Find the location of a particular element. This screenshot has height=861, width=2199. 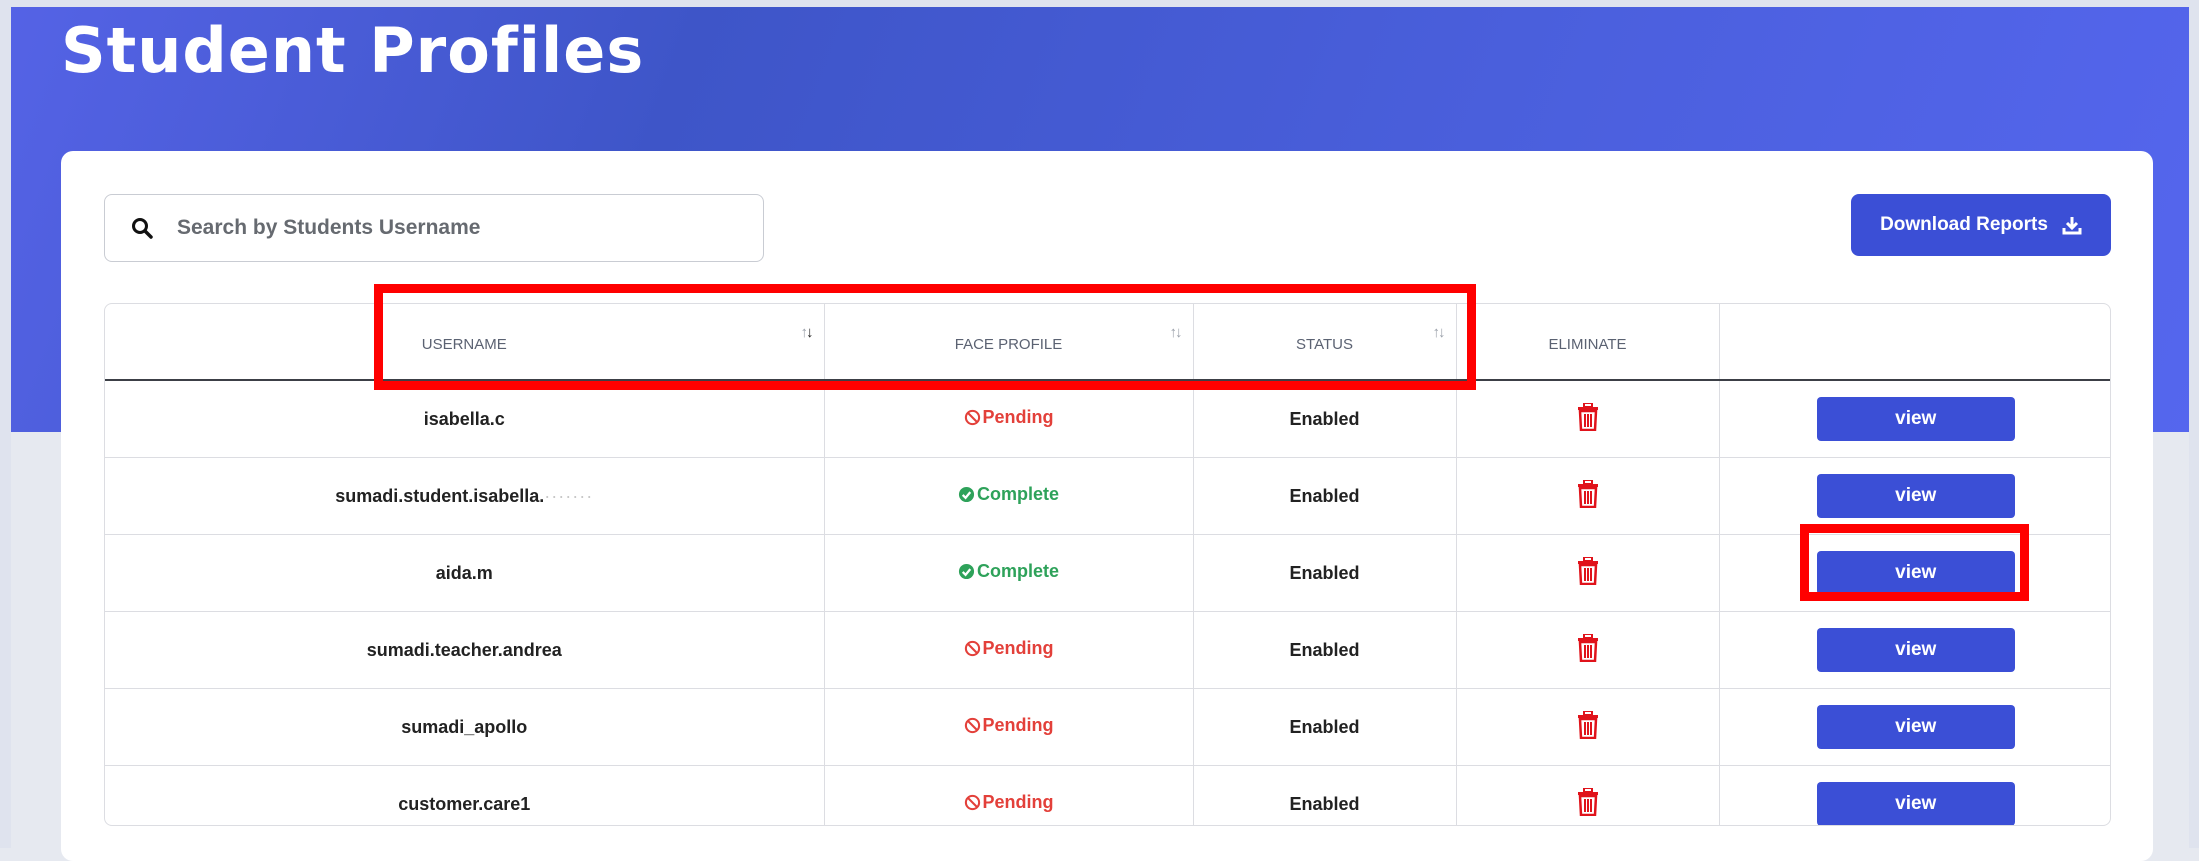

search-box is located at coordinates (434, 228).